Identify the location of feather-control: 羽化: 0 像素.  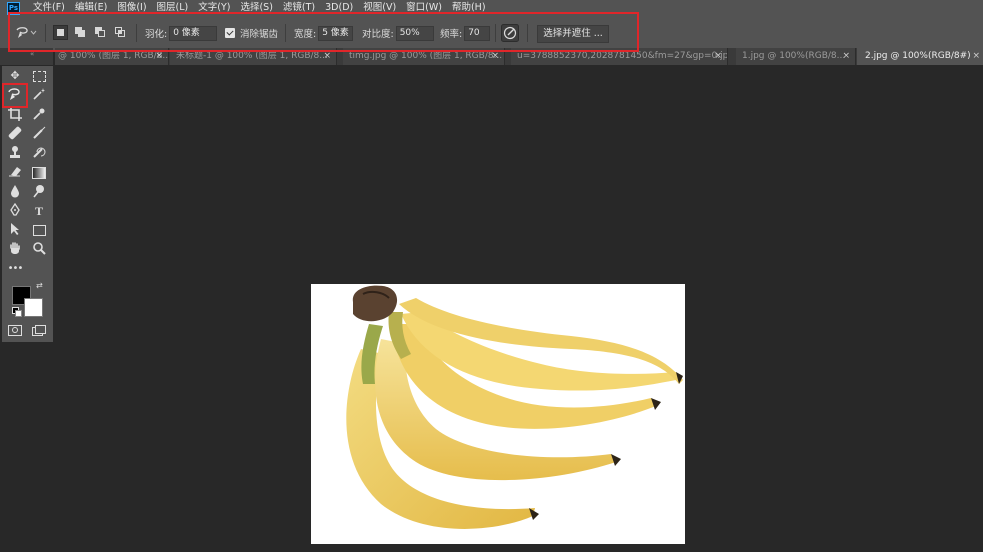
(181, 33).